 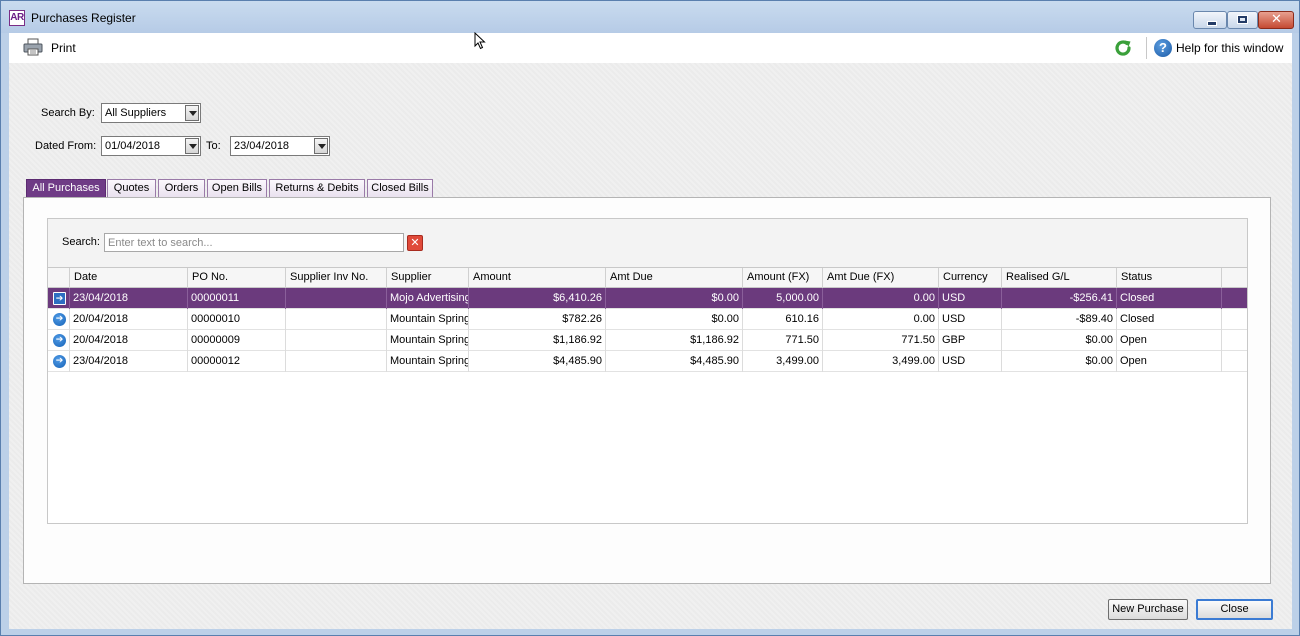 I want to click on search-by-dropdown: All Suppliers, so click(x=151, y=113).